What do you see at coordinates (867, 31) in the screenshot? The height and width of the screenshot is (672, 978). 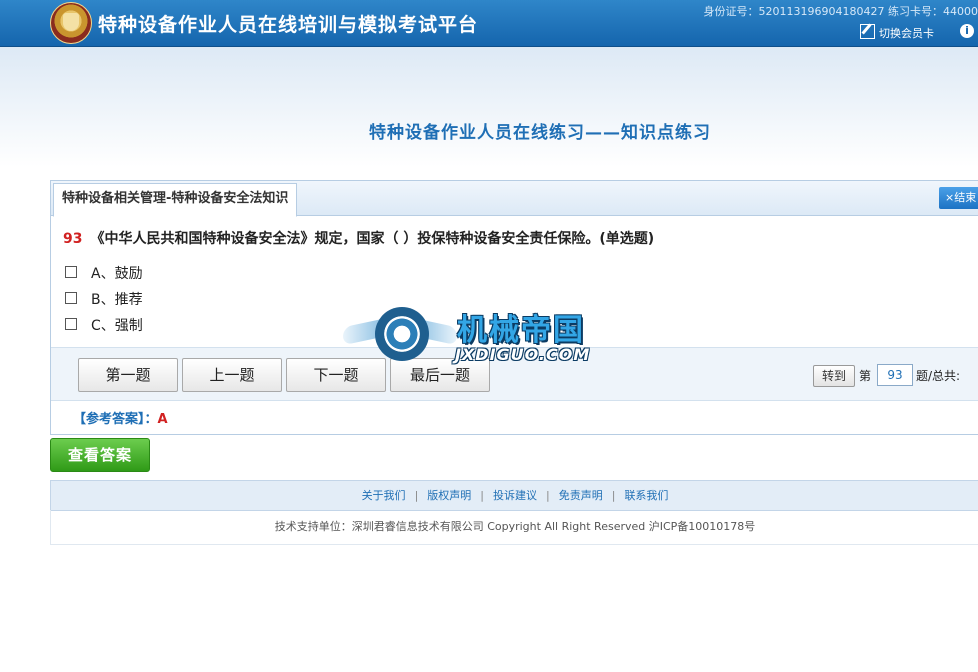 I see `edit-icon` at bounding box center [867, 31].